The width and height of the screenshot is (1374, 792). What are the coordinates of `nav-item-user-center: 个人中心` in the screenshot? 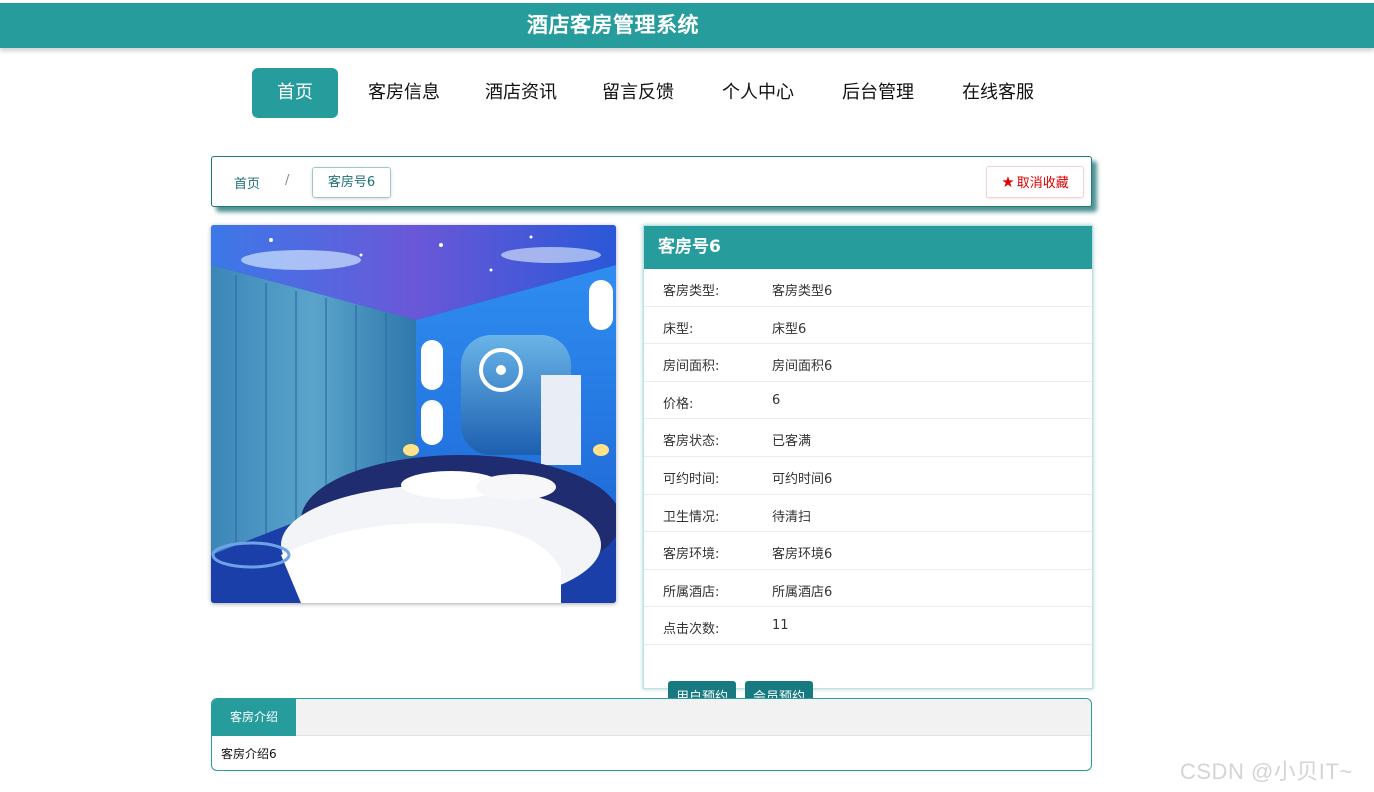 It's located at (758, 93).